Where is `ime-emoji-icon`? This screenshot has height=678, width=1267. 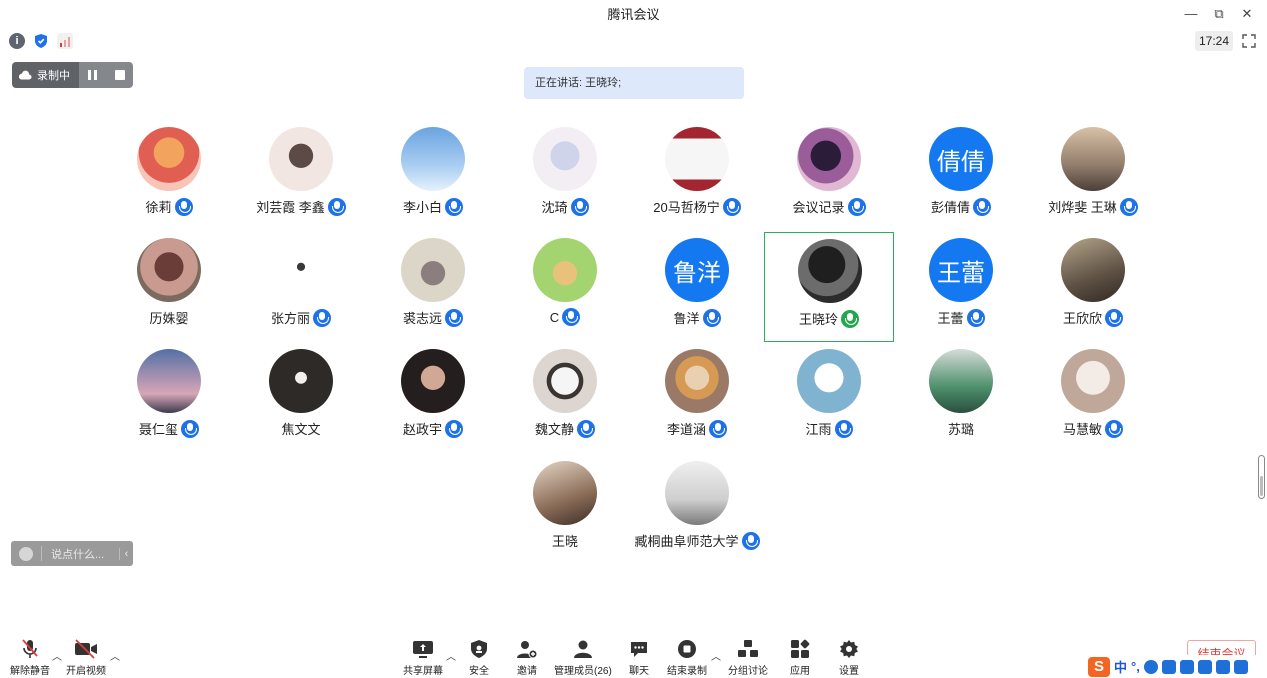 ime-emoji-icon is located at coordinates (1150, 666).